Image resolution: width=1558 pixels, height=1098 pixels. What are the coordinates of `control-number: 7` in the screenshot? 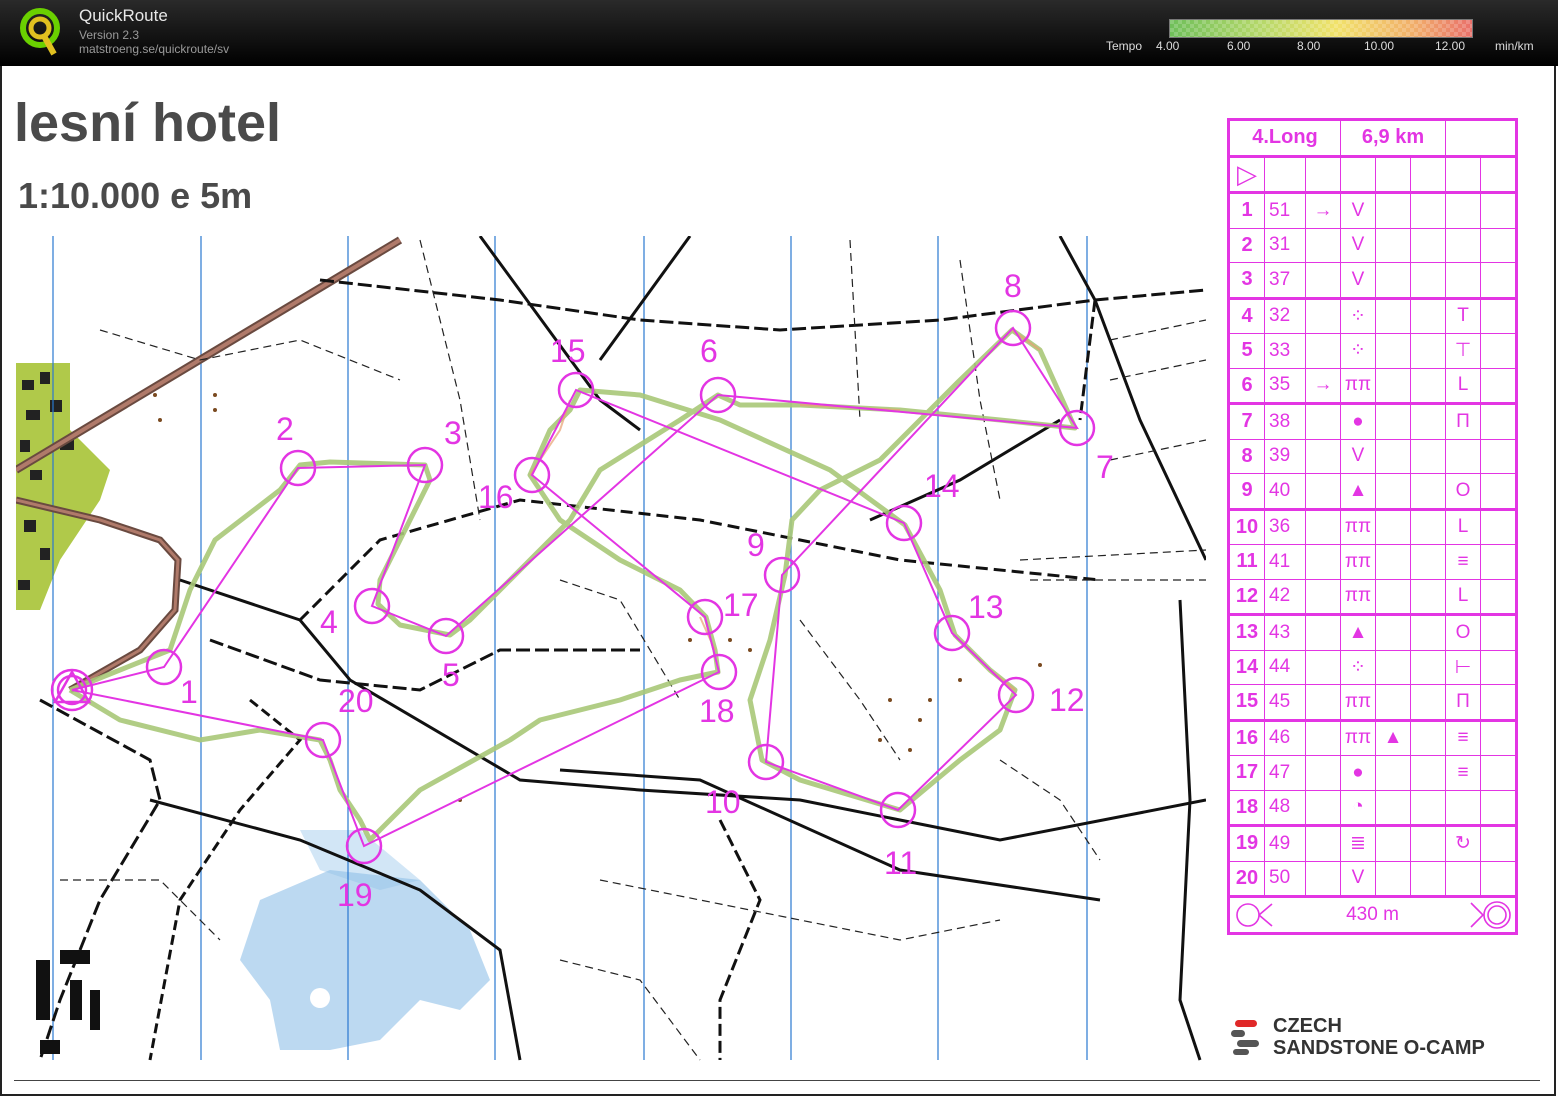 It's located at (1105, 467).